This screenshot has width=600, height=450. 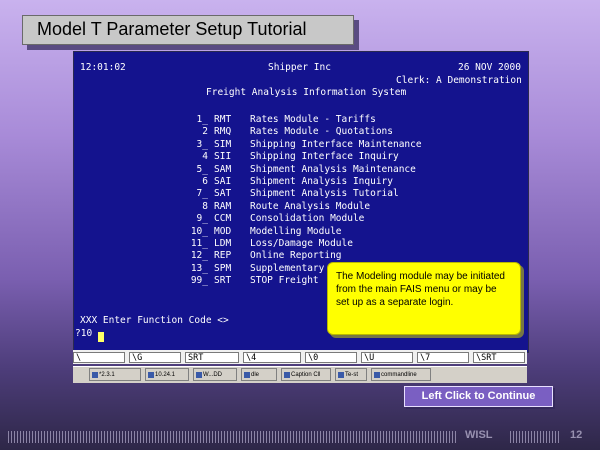 What do you see at coordinates (155, 357) in the screenshot?
I see `function-key-2: \G` at bounding box center [155, 357].